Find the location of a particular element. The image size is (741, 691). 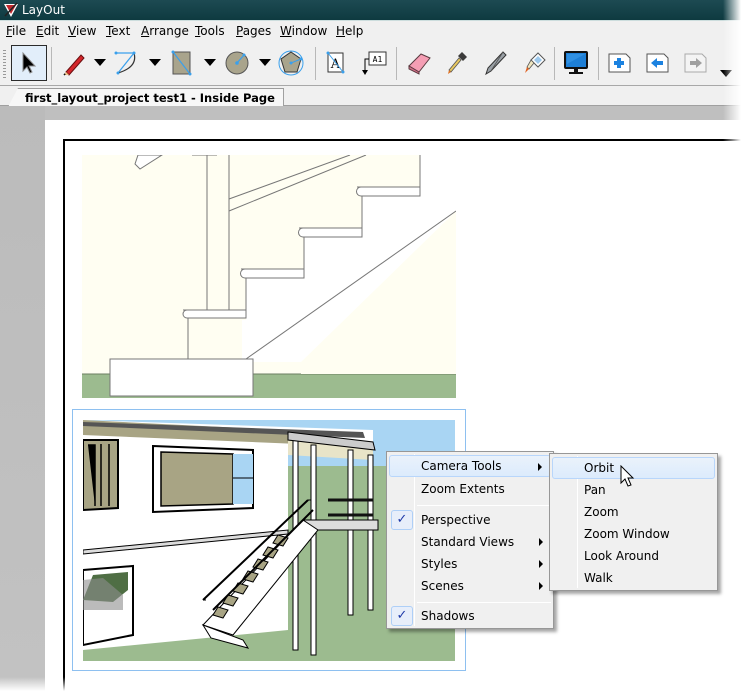

glue-bottle-icon is located at coordinates (535, 62).